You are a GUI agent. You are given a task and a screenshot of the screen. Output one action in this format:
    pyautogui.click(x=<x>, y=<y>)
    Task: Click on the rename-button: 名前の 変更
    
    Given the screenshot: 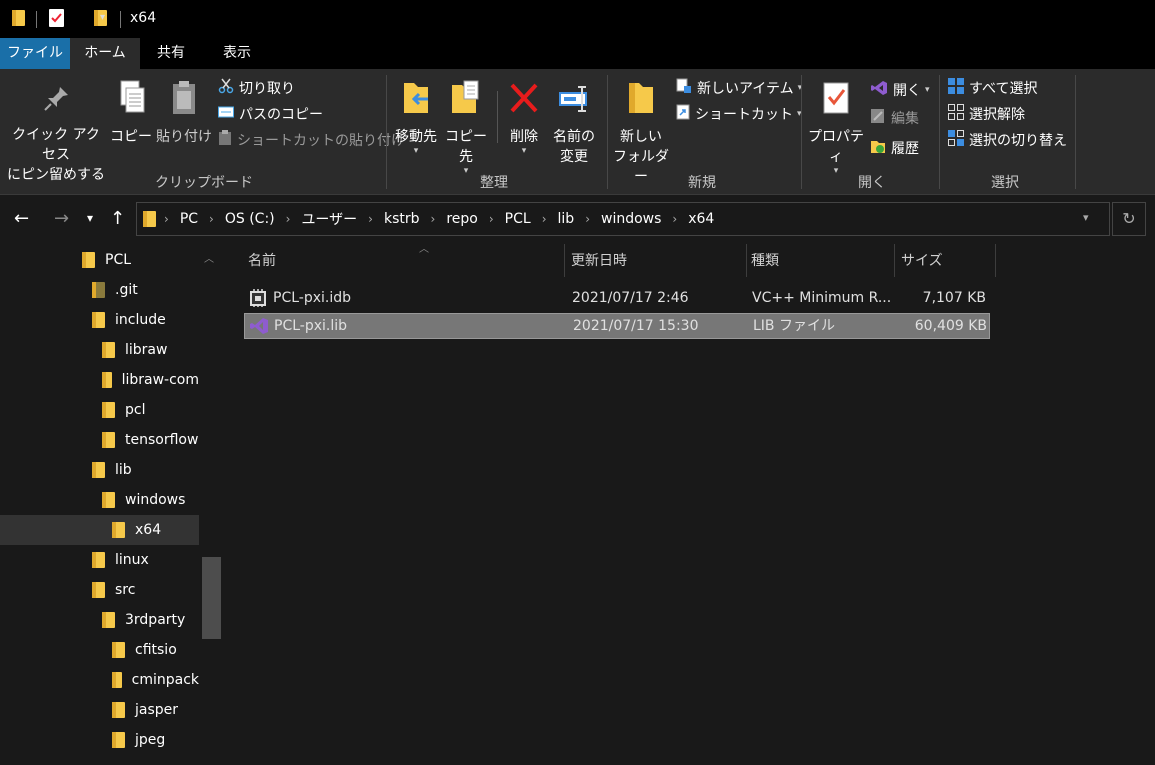 What is the action you would take?
    pyautogui.click(x=574, y=123)
    